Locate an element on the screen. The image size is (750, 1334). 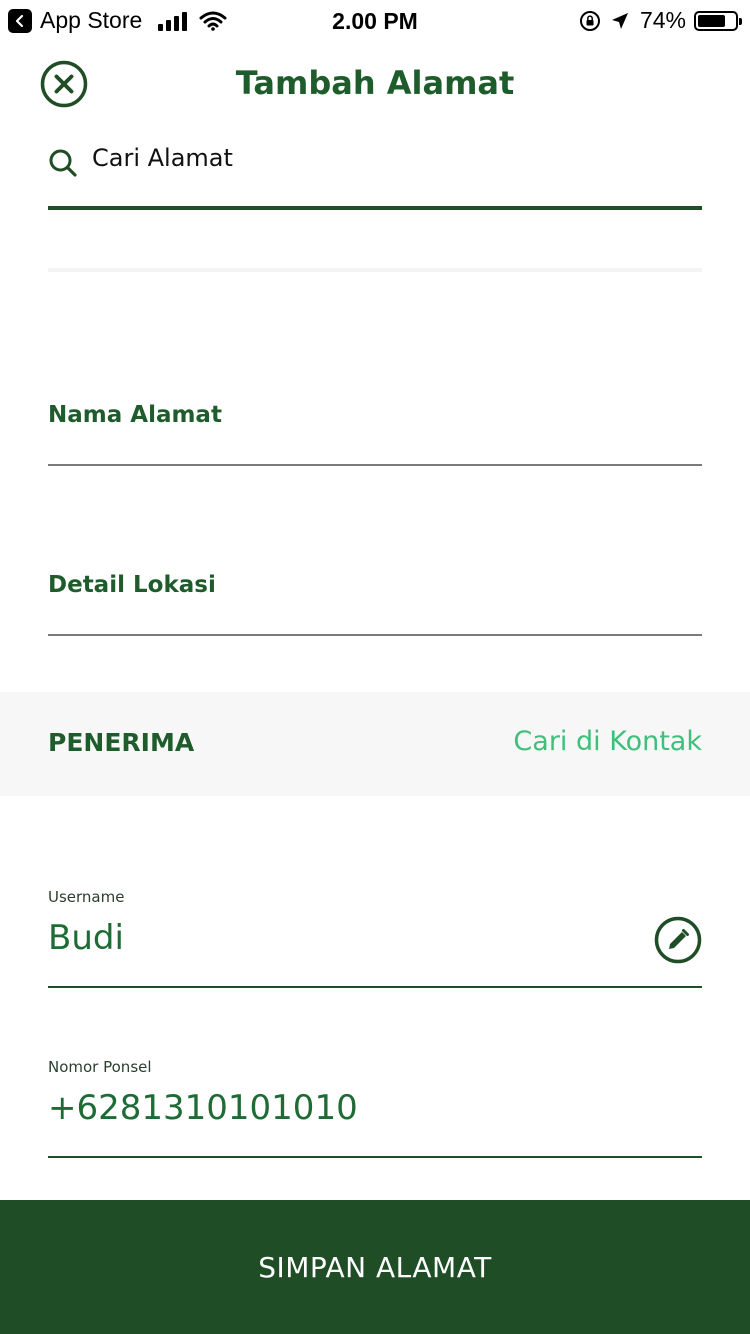
phone-value: +6281310101010 is located at coordinates (203, 1108).